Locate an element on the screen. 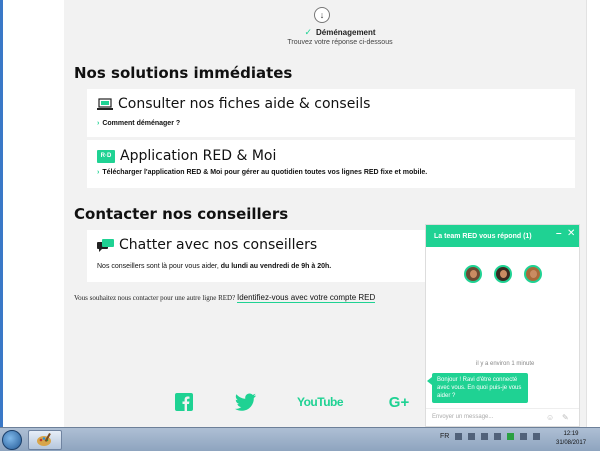  start-button is located at coordinates (12, 440).